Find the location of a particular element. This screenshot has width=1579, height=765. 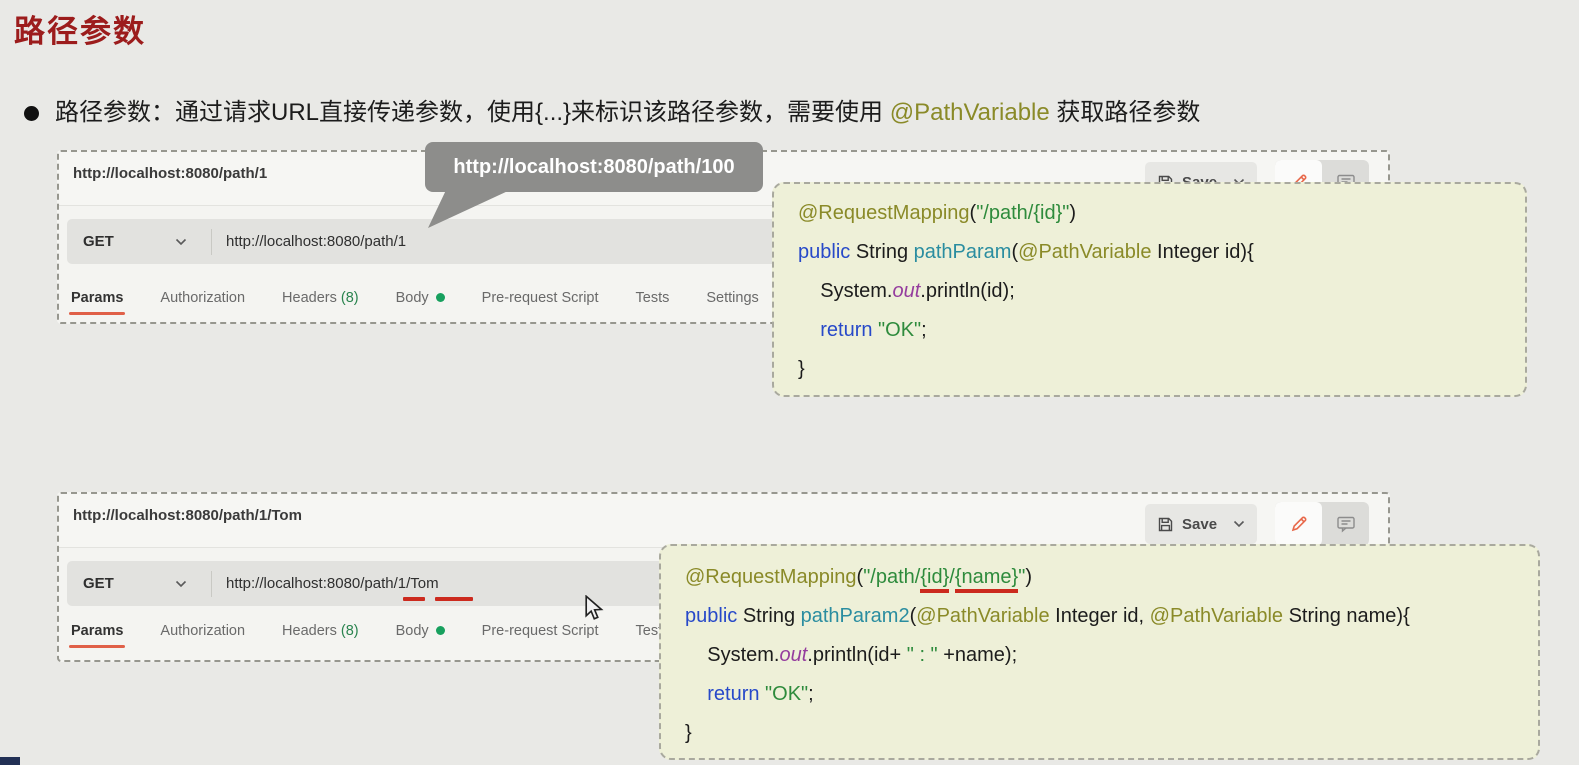

request-tab-title: http://localhost:8080/path/1 is located at coordinates (170, 173).